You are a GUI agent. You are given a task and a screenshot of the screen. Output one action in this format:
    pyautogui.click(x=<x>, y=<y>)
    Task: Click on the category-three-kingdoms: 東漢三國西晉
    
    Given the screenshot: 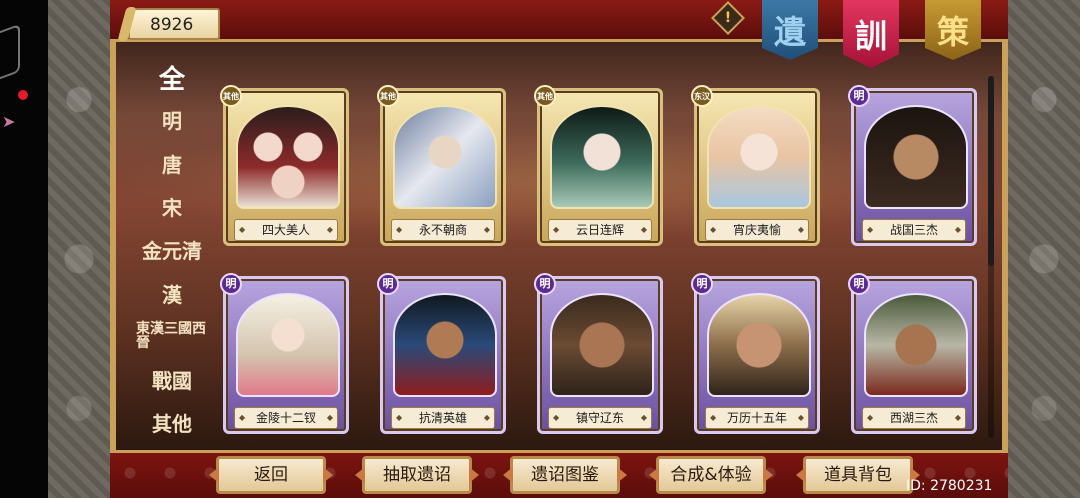 What is the action you would take?
    pyautogui.click(x=172, y=336)
    